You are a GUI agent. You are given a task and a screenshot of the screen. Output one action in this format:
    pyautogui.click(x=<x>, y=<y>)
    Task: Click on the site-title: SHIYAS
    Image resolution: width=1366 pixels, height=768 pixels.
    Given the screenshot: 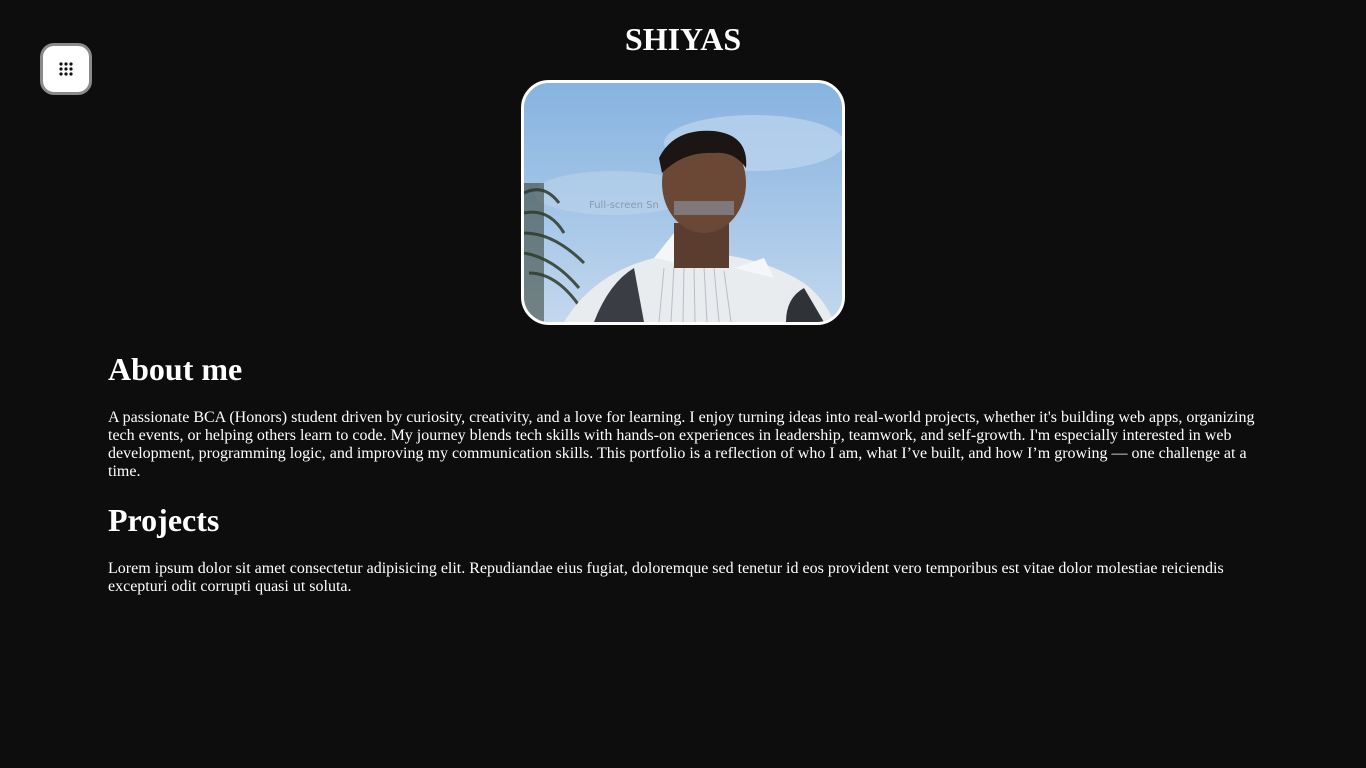 What is the action you would take?
    pyautogui.click(x=683, y=39)
    